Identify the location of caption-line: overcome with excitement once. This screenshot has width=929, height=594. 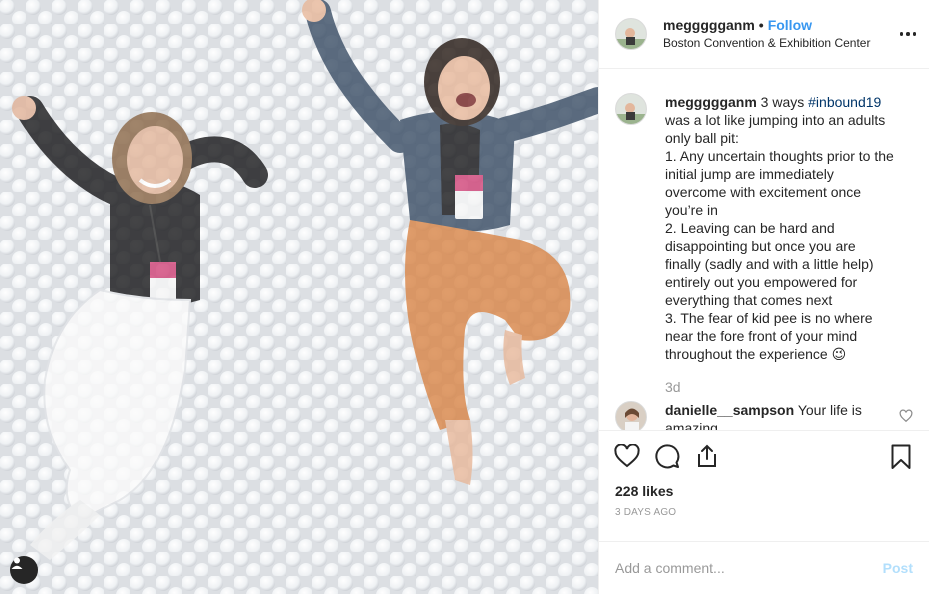
(763, 192).